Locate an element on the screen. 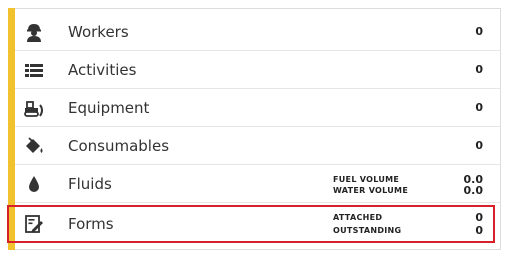 Image resolution: width=507 pixels, height=256 pixels. row-label: Activities is located at coordinates (102, 70).